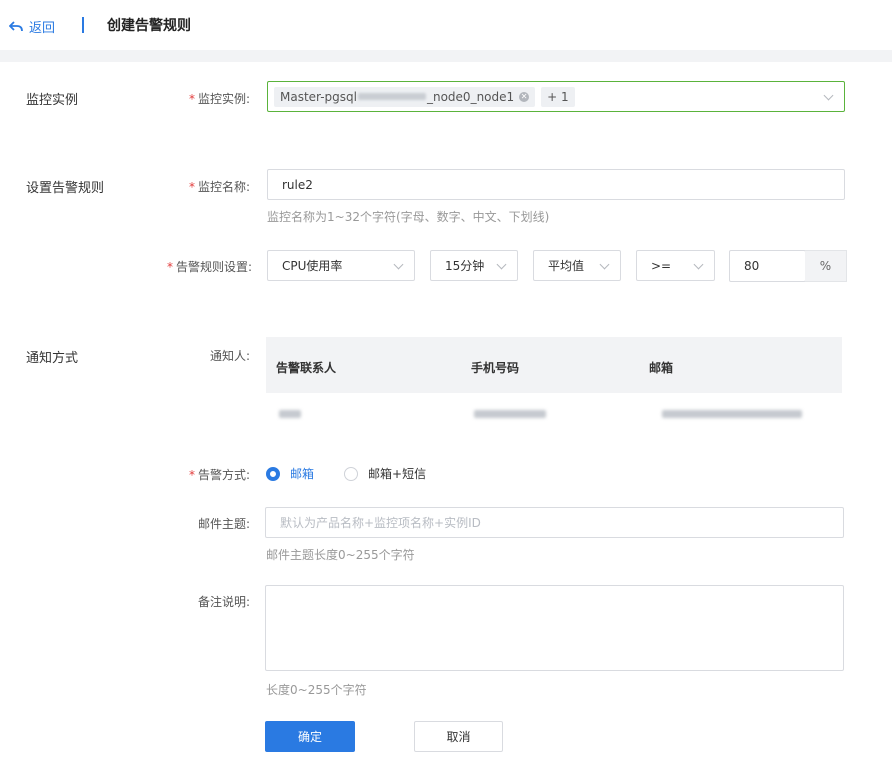 The image size is (892, 768). I want to click on radio-email-label: 邮箱, so click(302, 473).